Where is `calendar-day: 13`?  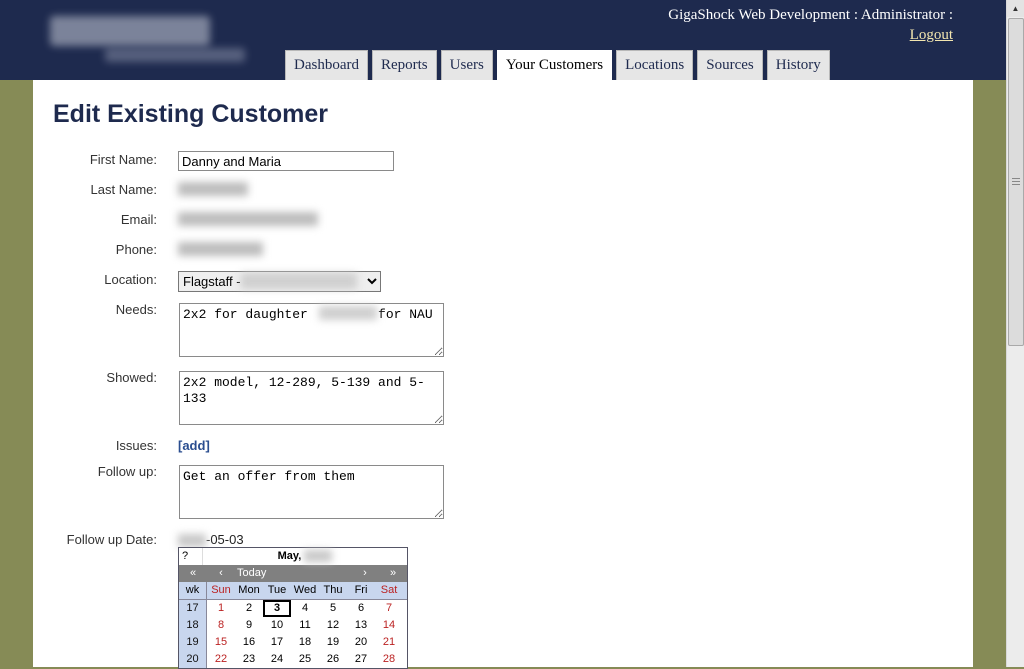
calendar-day: 13 is located at coordinates (361, 625).